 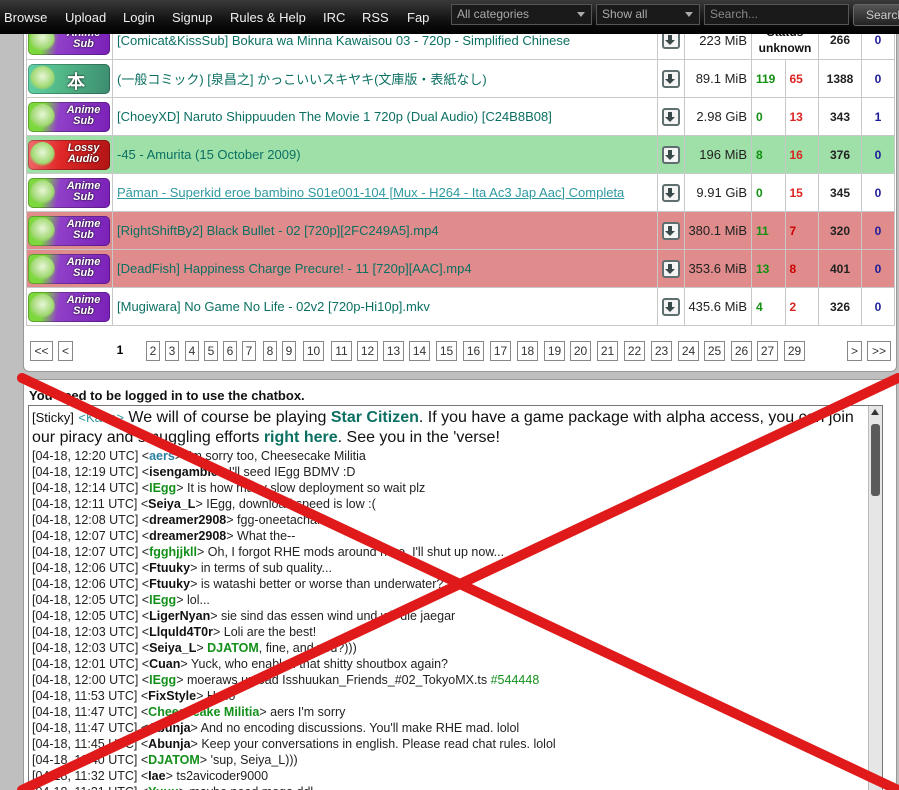 What do you see at coordinates (714, 351) in the screenshot?
I see `page-link-25: 25` at bounding box center [714, 351].